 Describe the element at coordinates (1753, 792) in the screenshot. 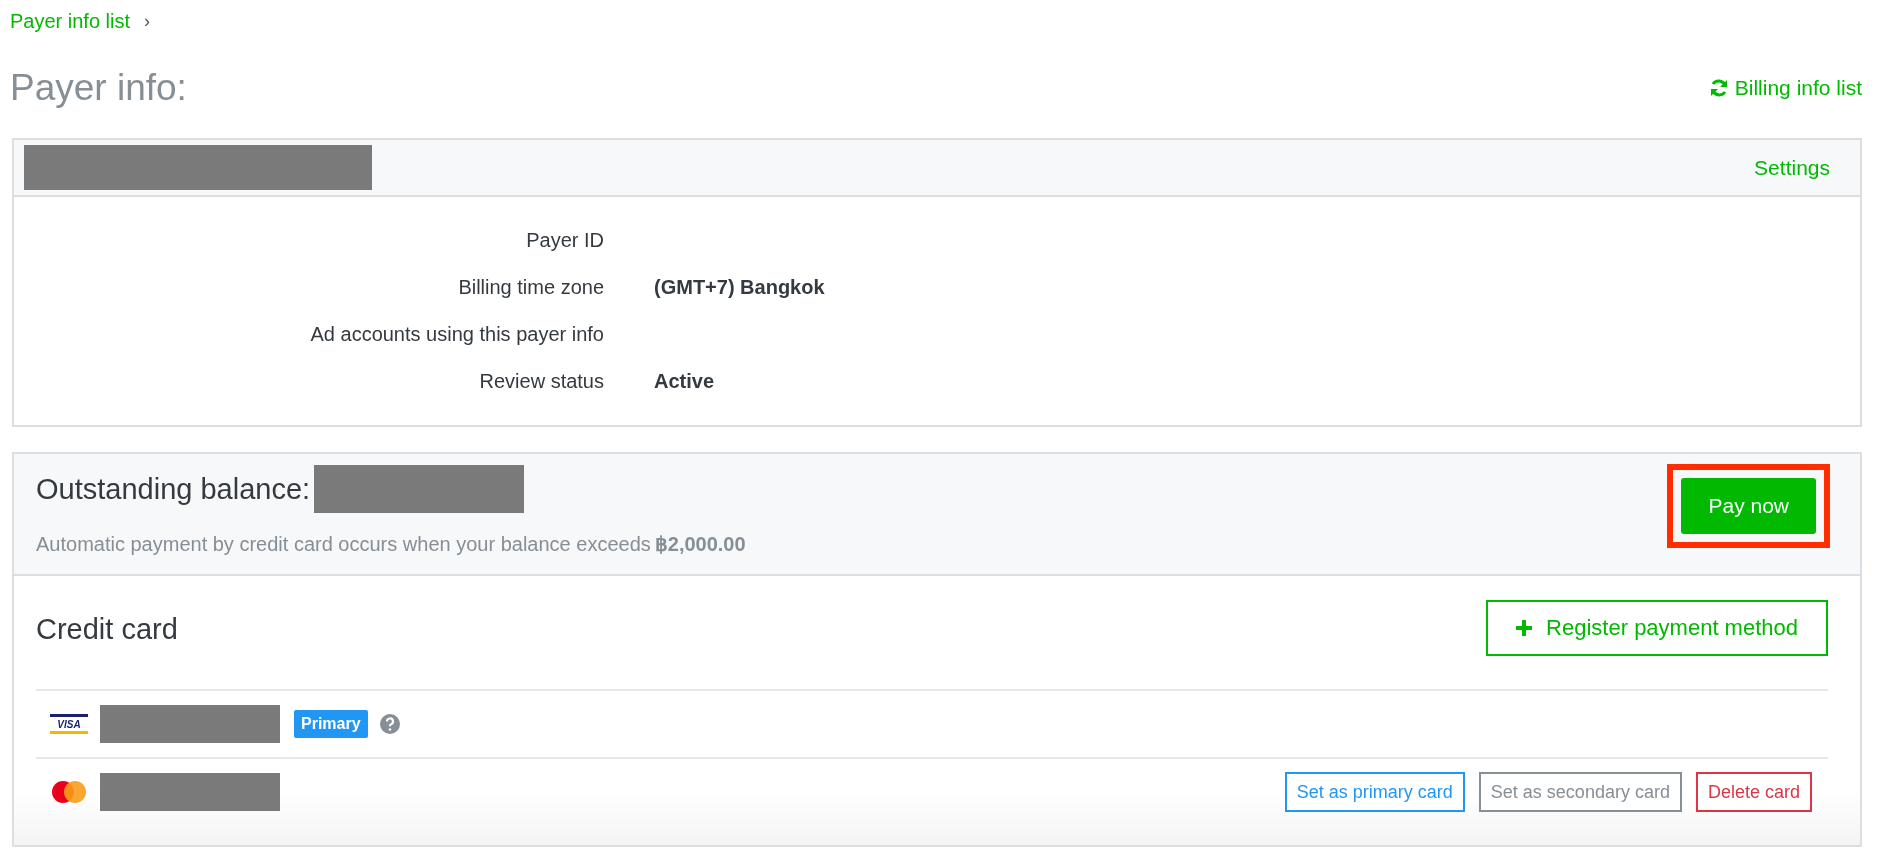

I see `card-action-button: Delete card` at that location.